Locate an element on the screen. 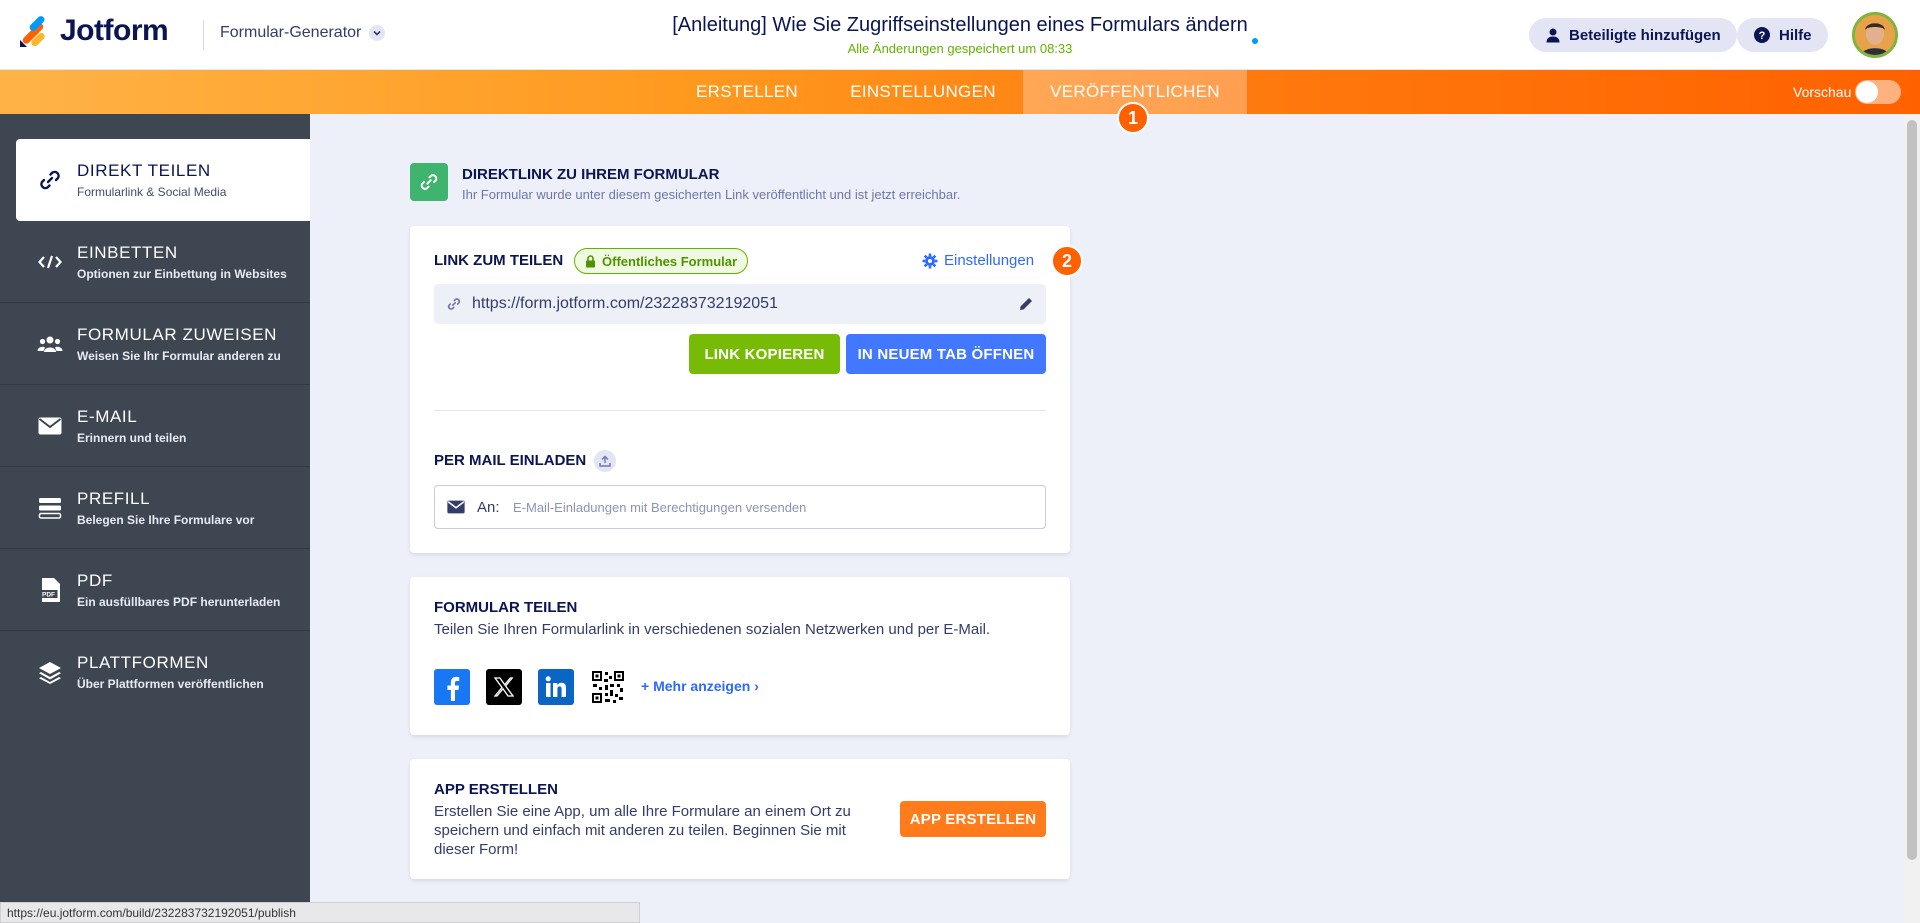 This screenshot has height=923, width=1920. show-more-link: + Mehr anzeigen › is located at coordinates (700, 686).